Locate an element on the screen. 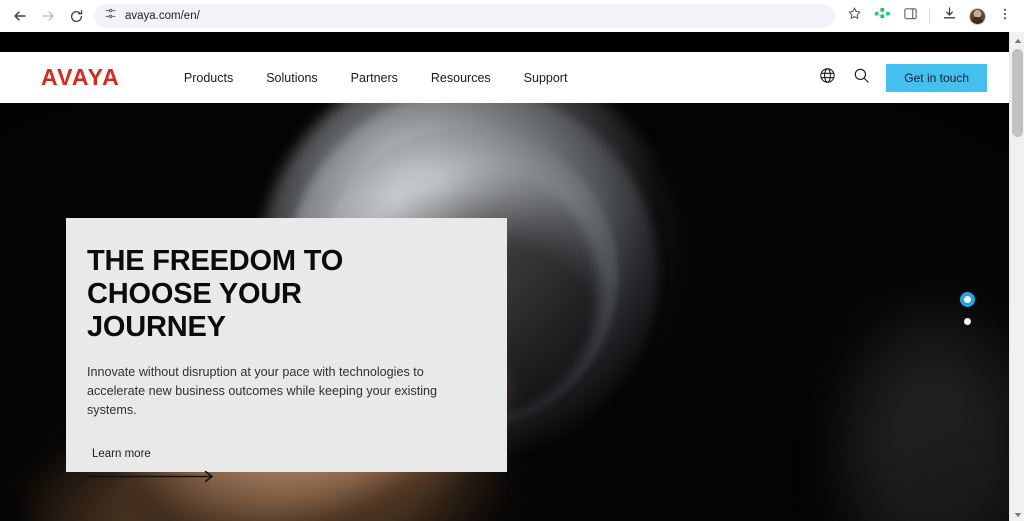 This screenshot has height=521, width=1024. address-bar: avaya.com/en/ is located at coordinates (464, 16).